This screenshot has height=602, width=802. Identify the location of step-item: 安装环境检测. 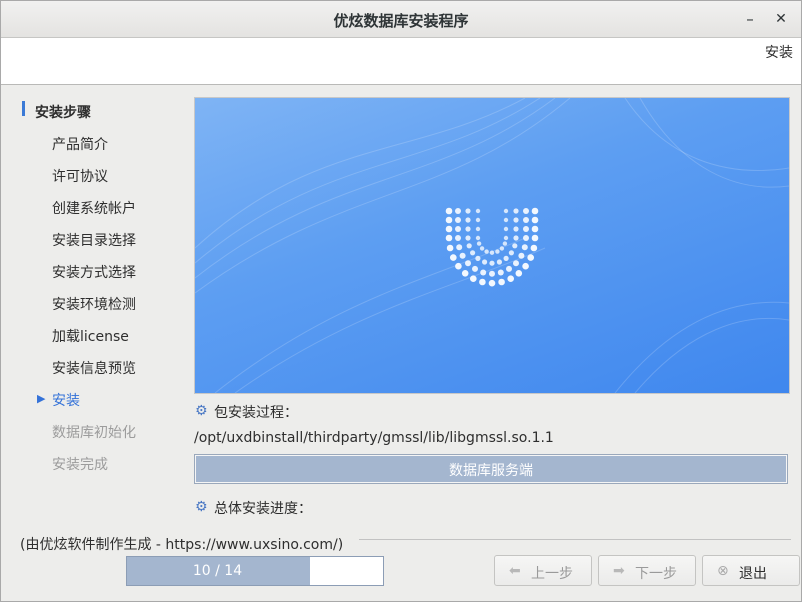
(94, 305).